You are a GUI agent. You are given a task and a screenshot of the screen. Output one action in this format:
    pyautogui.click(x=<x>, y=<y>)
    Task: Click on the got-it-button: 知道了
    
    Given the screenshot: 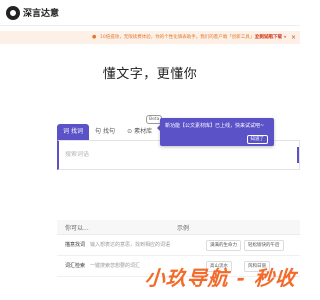 What is the action you would take?
    pyautogui.click(x=257, y=139)
    